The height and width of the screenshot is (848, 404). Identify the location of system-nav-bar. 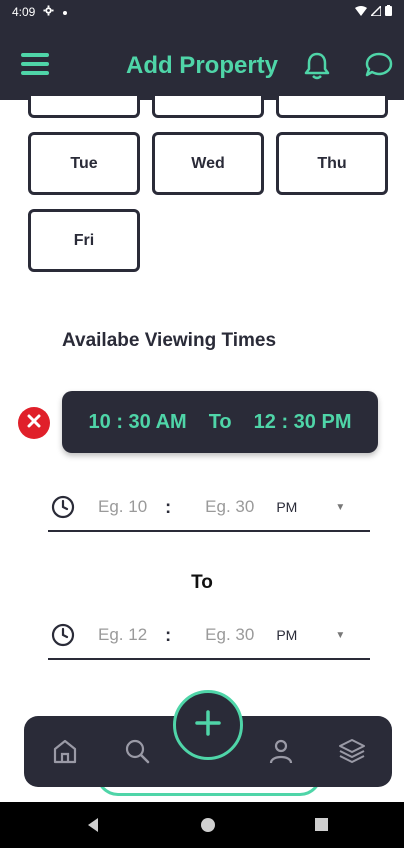
(202, 825).